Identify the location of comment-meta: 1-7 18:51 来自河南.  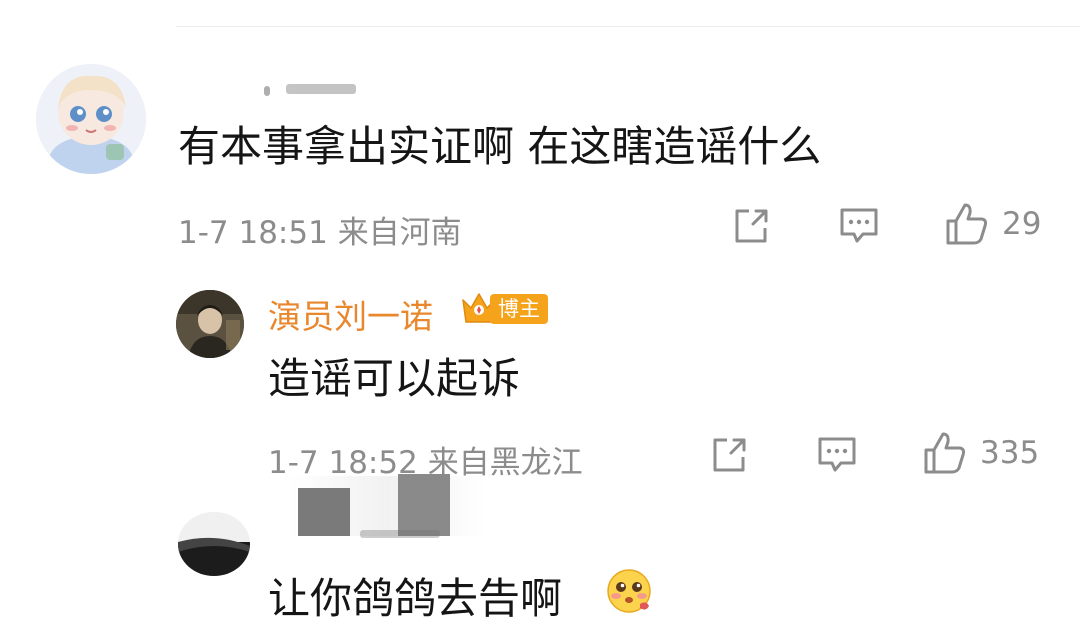
(320, 229).